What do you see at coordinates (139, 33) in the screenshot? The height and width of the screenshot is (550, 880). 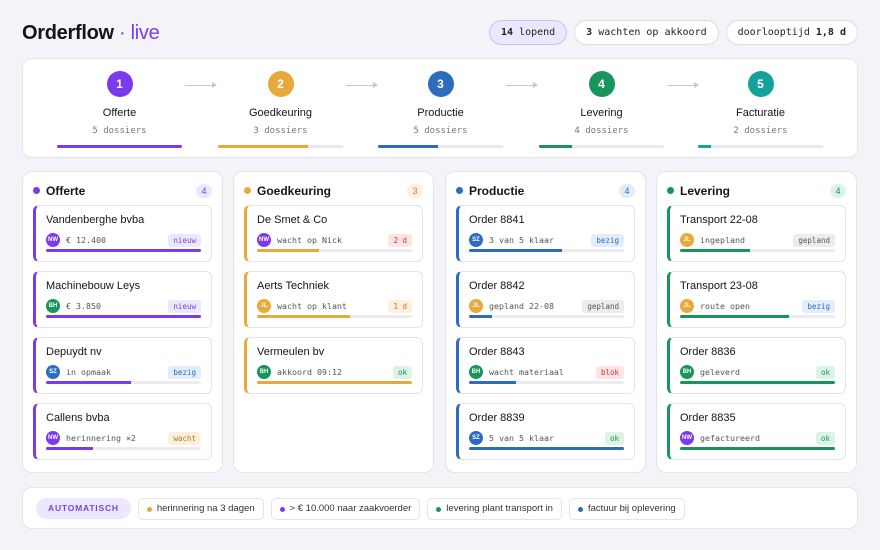 I see `live-indicator: · live` at bounding box center [139, 33].